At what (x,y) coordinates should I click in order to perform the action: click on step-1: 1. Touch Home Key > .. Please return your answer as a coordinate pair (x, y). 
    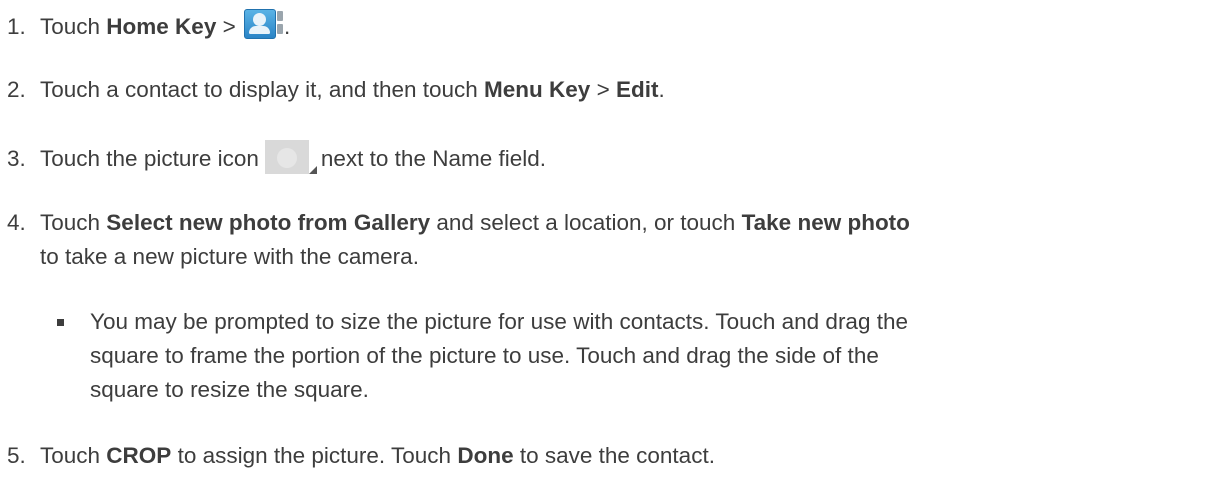
    Looking at the image, I should click on (604, 25).